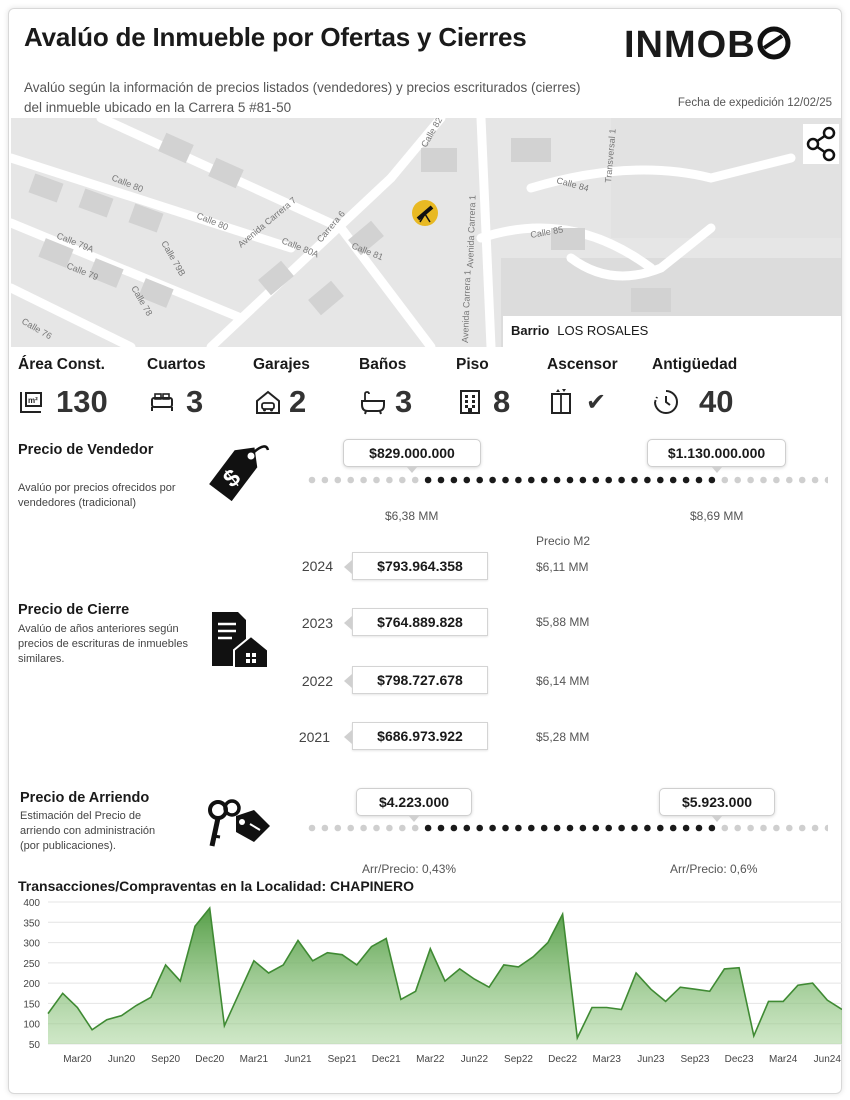 The width and height of the screenshot is (850, 1100). Describe the element at coordinates (31, 923) in the screenshot. I see `chart-y-tick-label: 350` at that location.